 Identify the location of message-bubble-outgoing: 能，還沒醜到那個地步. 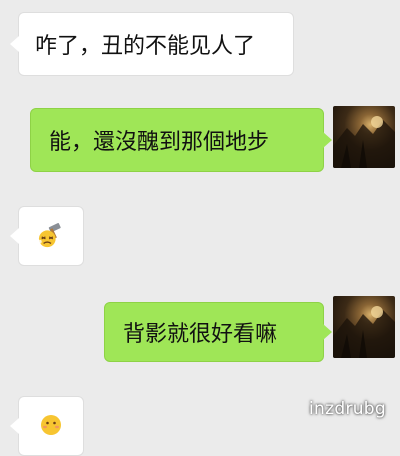
(181, 140).